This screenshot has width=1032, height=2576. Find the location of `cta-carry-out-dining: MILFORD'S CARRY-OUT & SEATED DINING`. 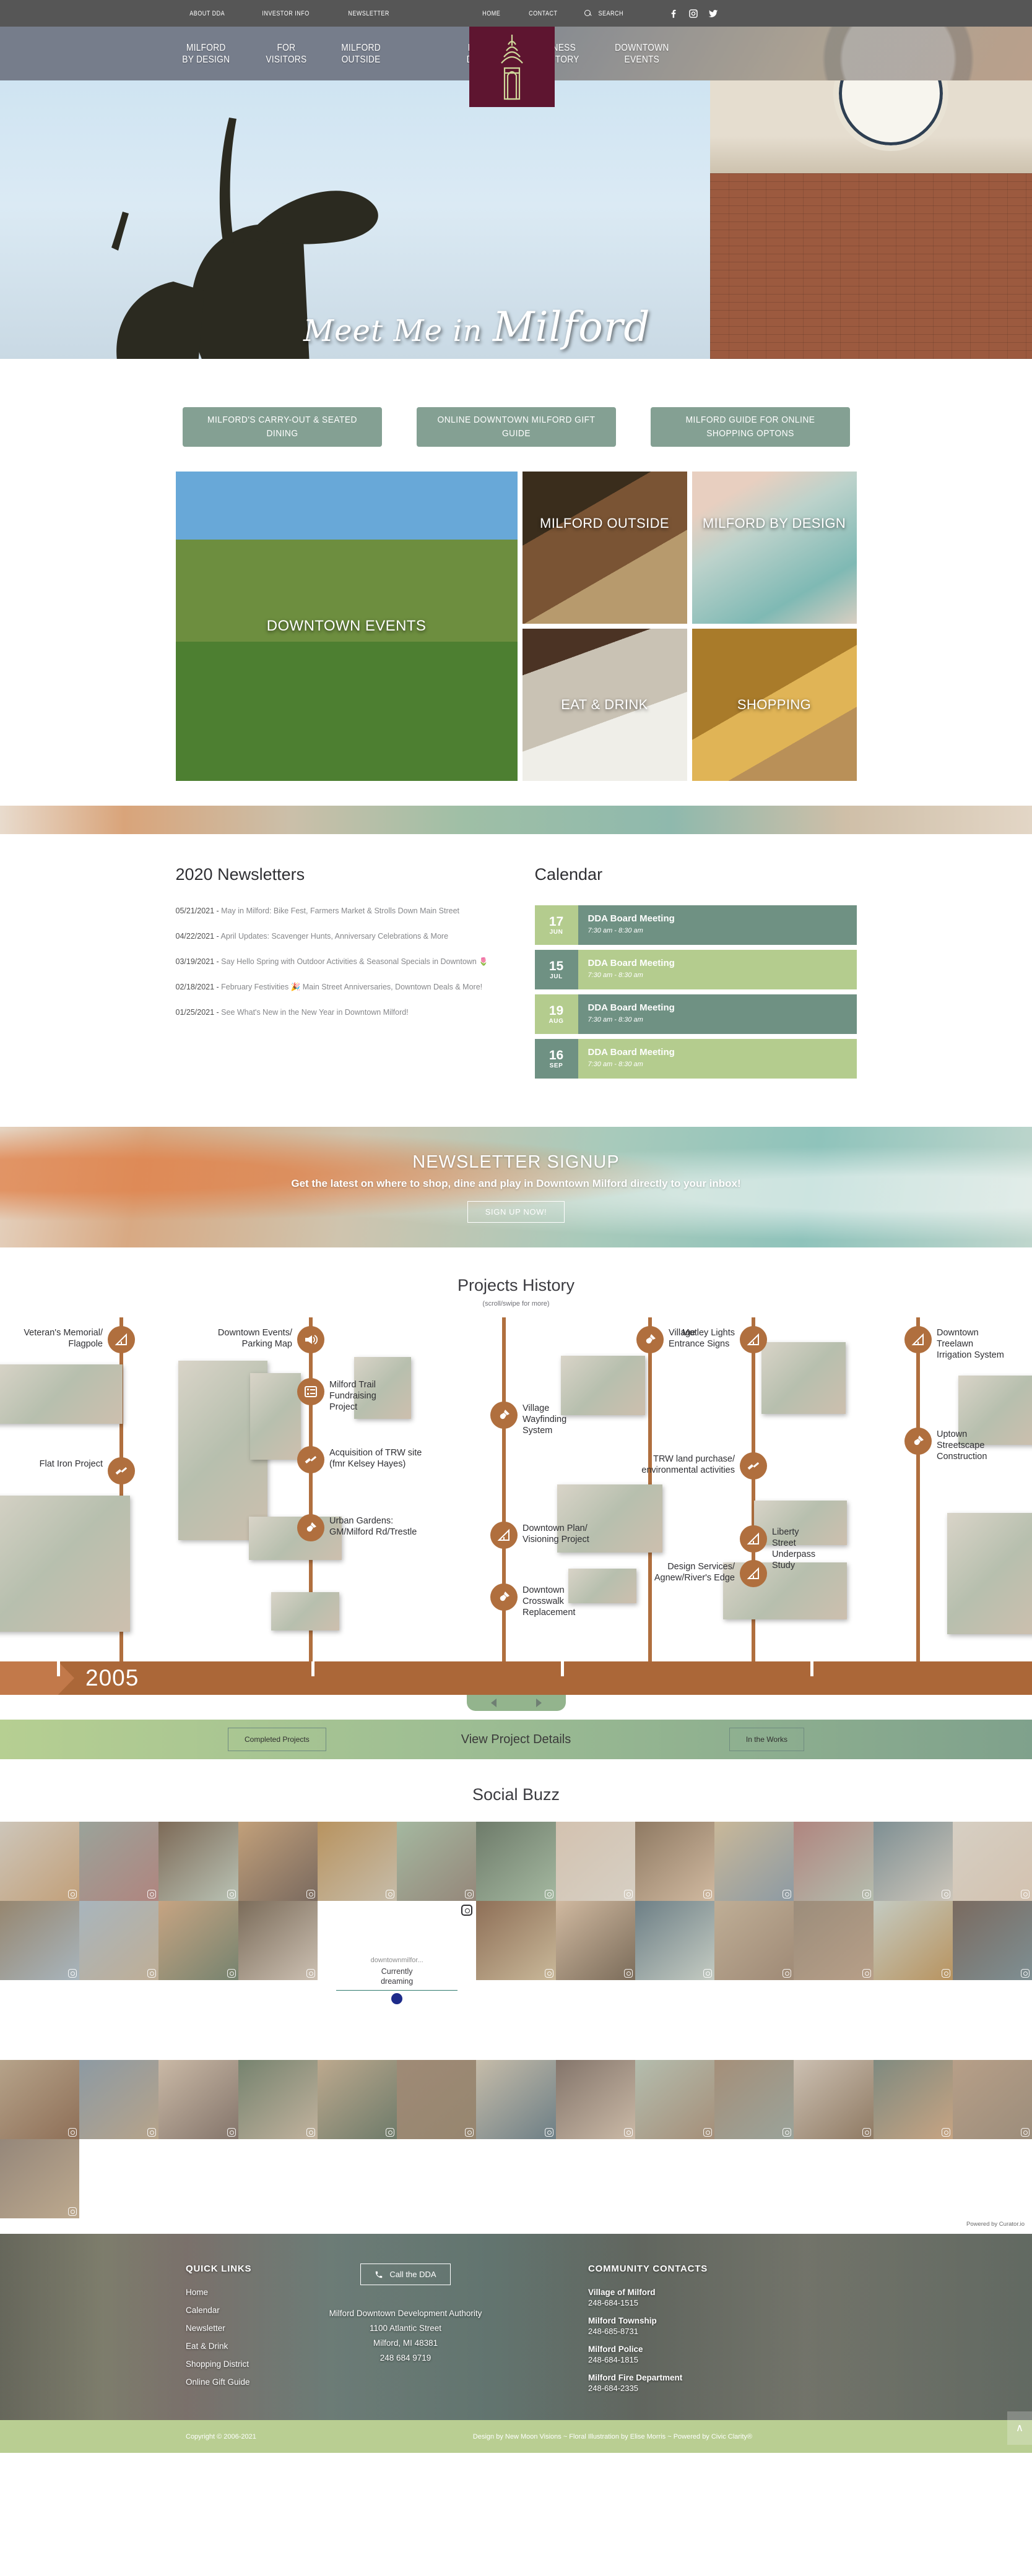

cta-carry-out-dining: MILFORD'S CARRY-OUT & SEATED DINING is located at coordinates (282, 427).